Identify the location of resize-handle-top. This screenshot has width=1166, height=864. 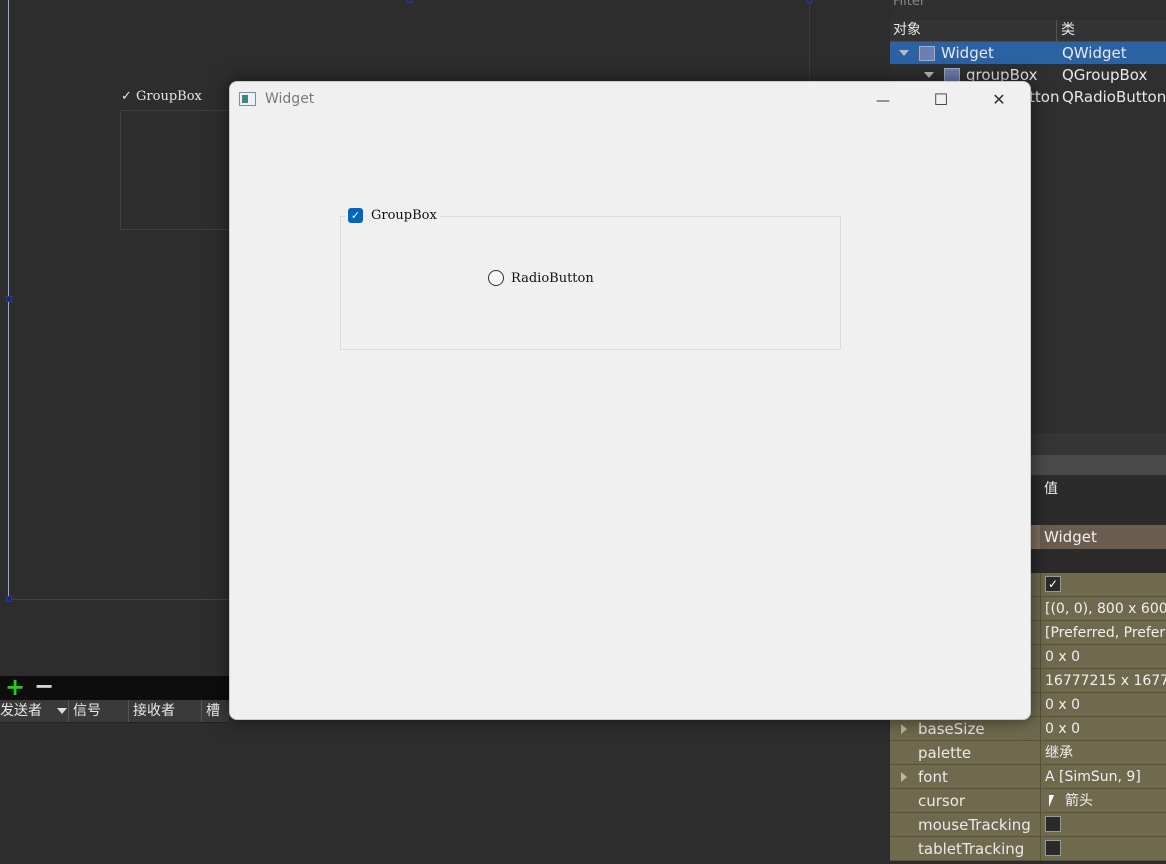
(409, 1).